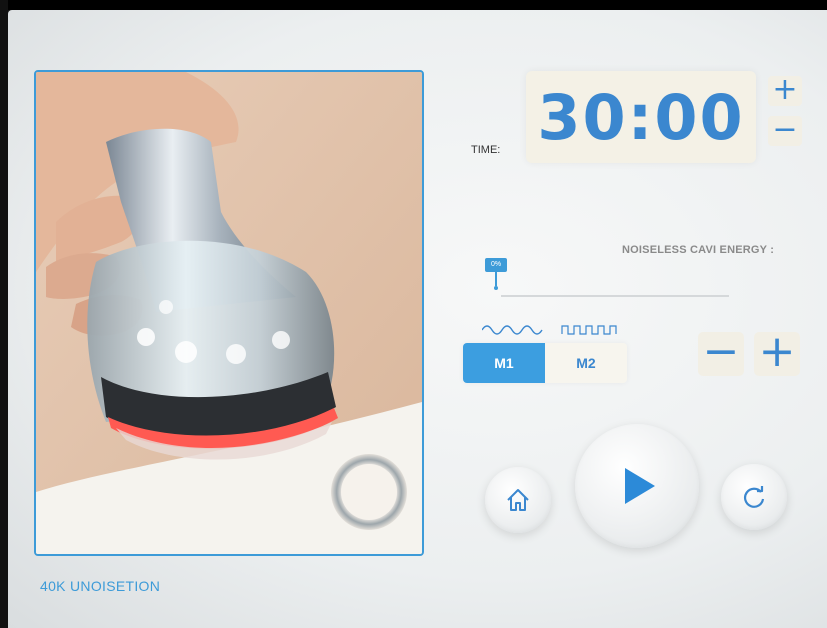 The height and width of the screenshot is (628, 827). What do you see at coordinates (551, 332) in the screenshot?
I see `wave-icons` at bounding box center [551, 332].